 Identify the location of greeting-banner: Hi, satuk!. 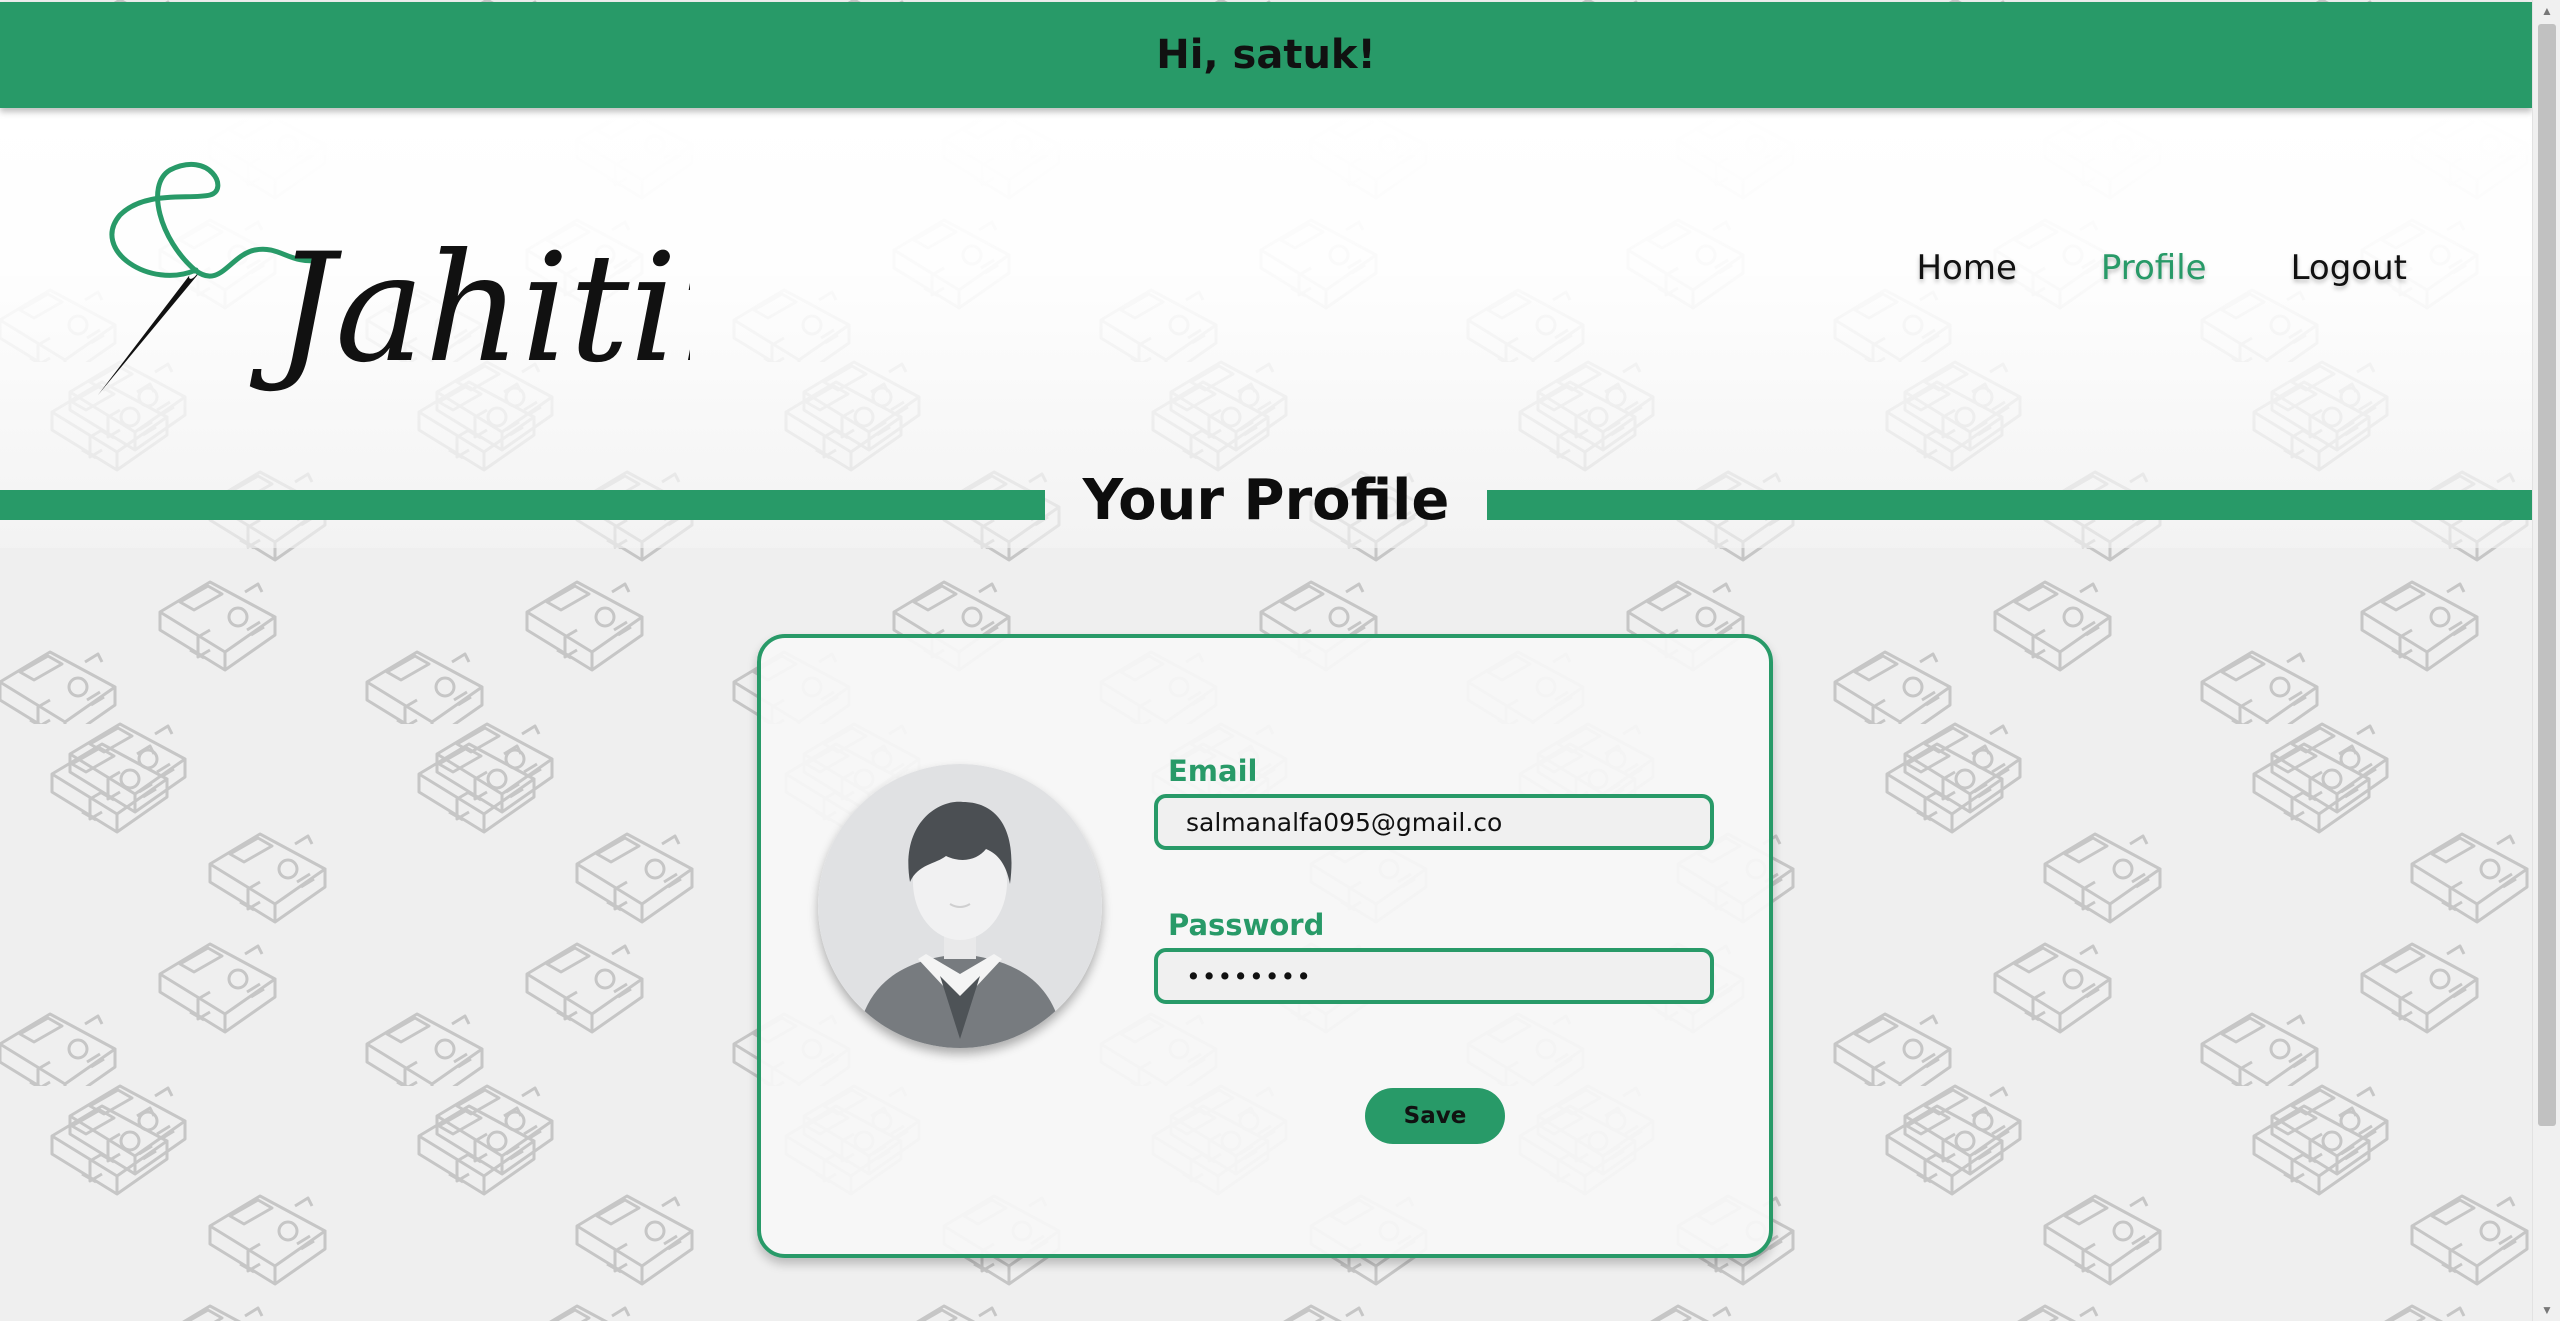
(1266, 55).